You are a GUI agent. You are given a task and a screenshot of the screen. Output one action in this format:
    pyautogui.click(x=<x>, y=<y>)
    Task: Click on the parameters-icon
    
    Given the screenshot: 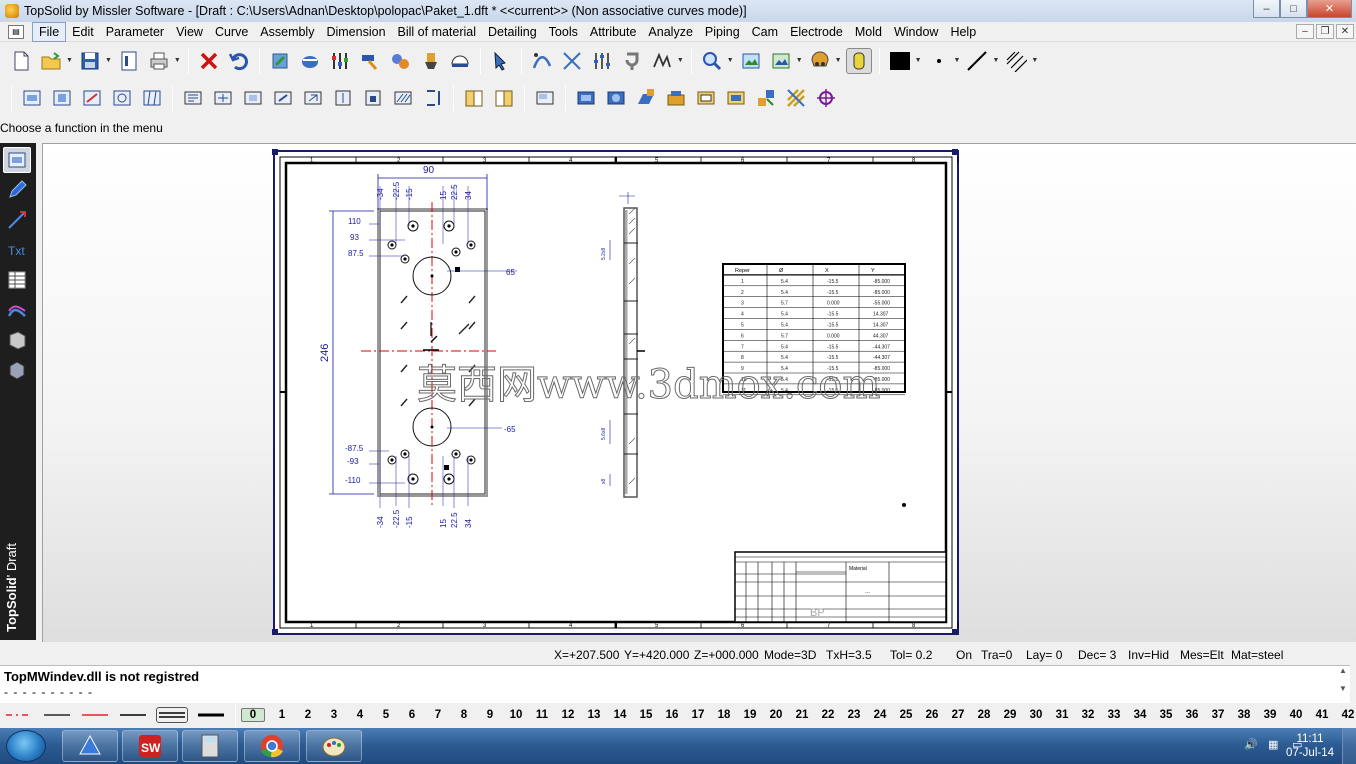 What is the action you would take?
    pyautogui.click(x=340, y=61)
    